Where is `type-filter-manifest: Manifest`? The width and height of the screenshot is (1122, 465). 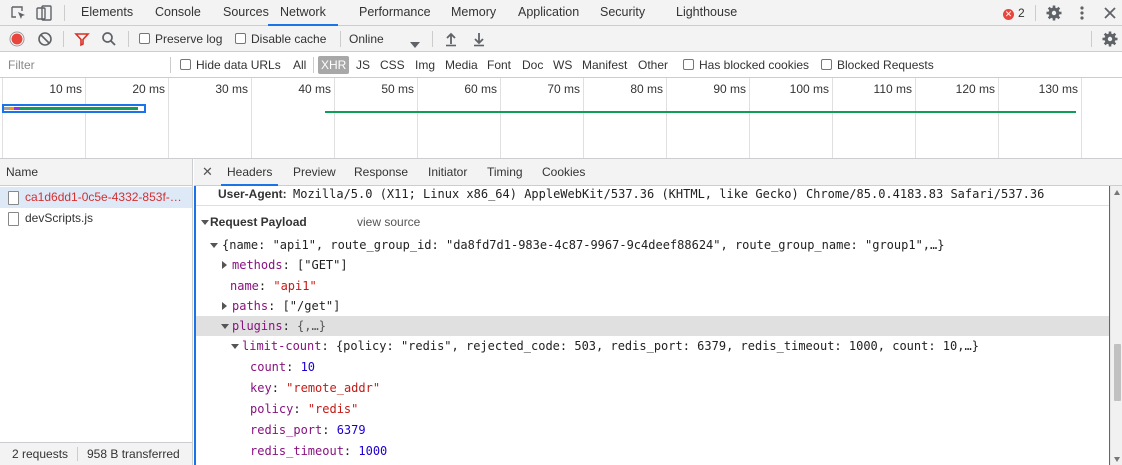 type-filter-manifest: Manifest is located at coordinates (604, 65).